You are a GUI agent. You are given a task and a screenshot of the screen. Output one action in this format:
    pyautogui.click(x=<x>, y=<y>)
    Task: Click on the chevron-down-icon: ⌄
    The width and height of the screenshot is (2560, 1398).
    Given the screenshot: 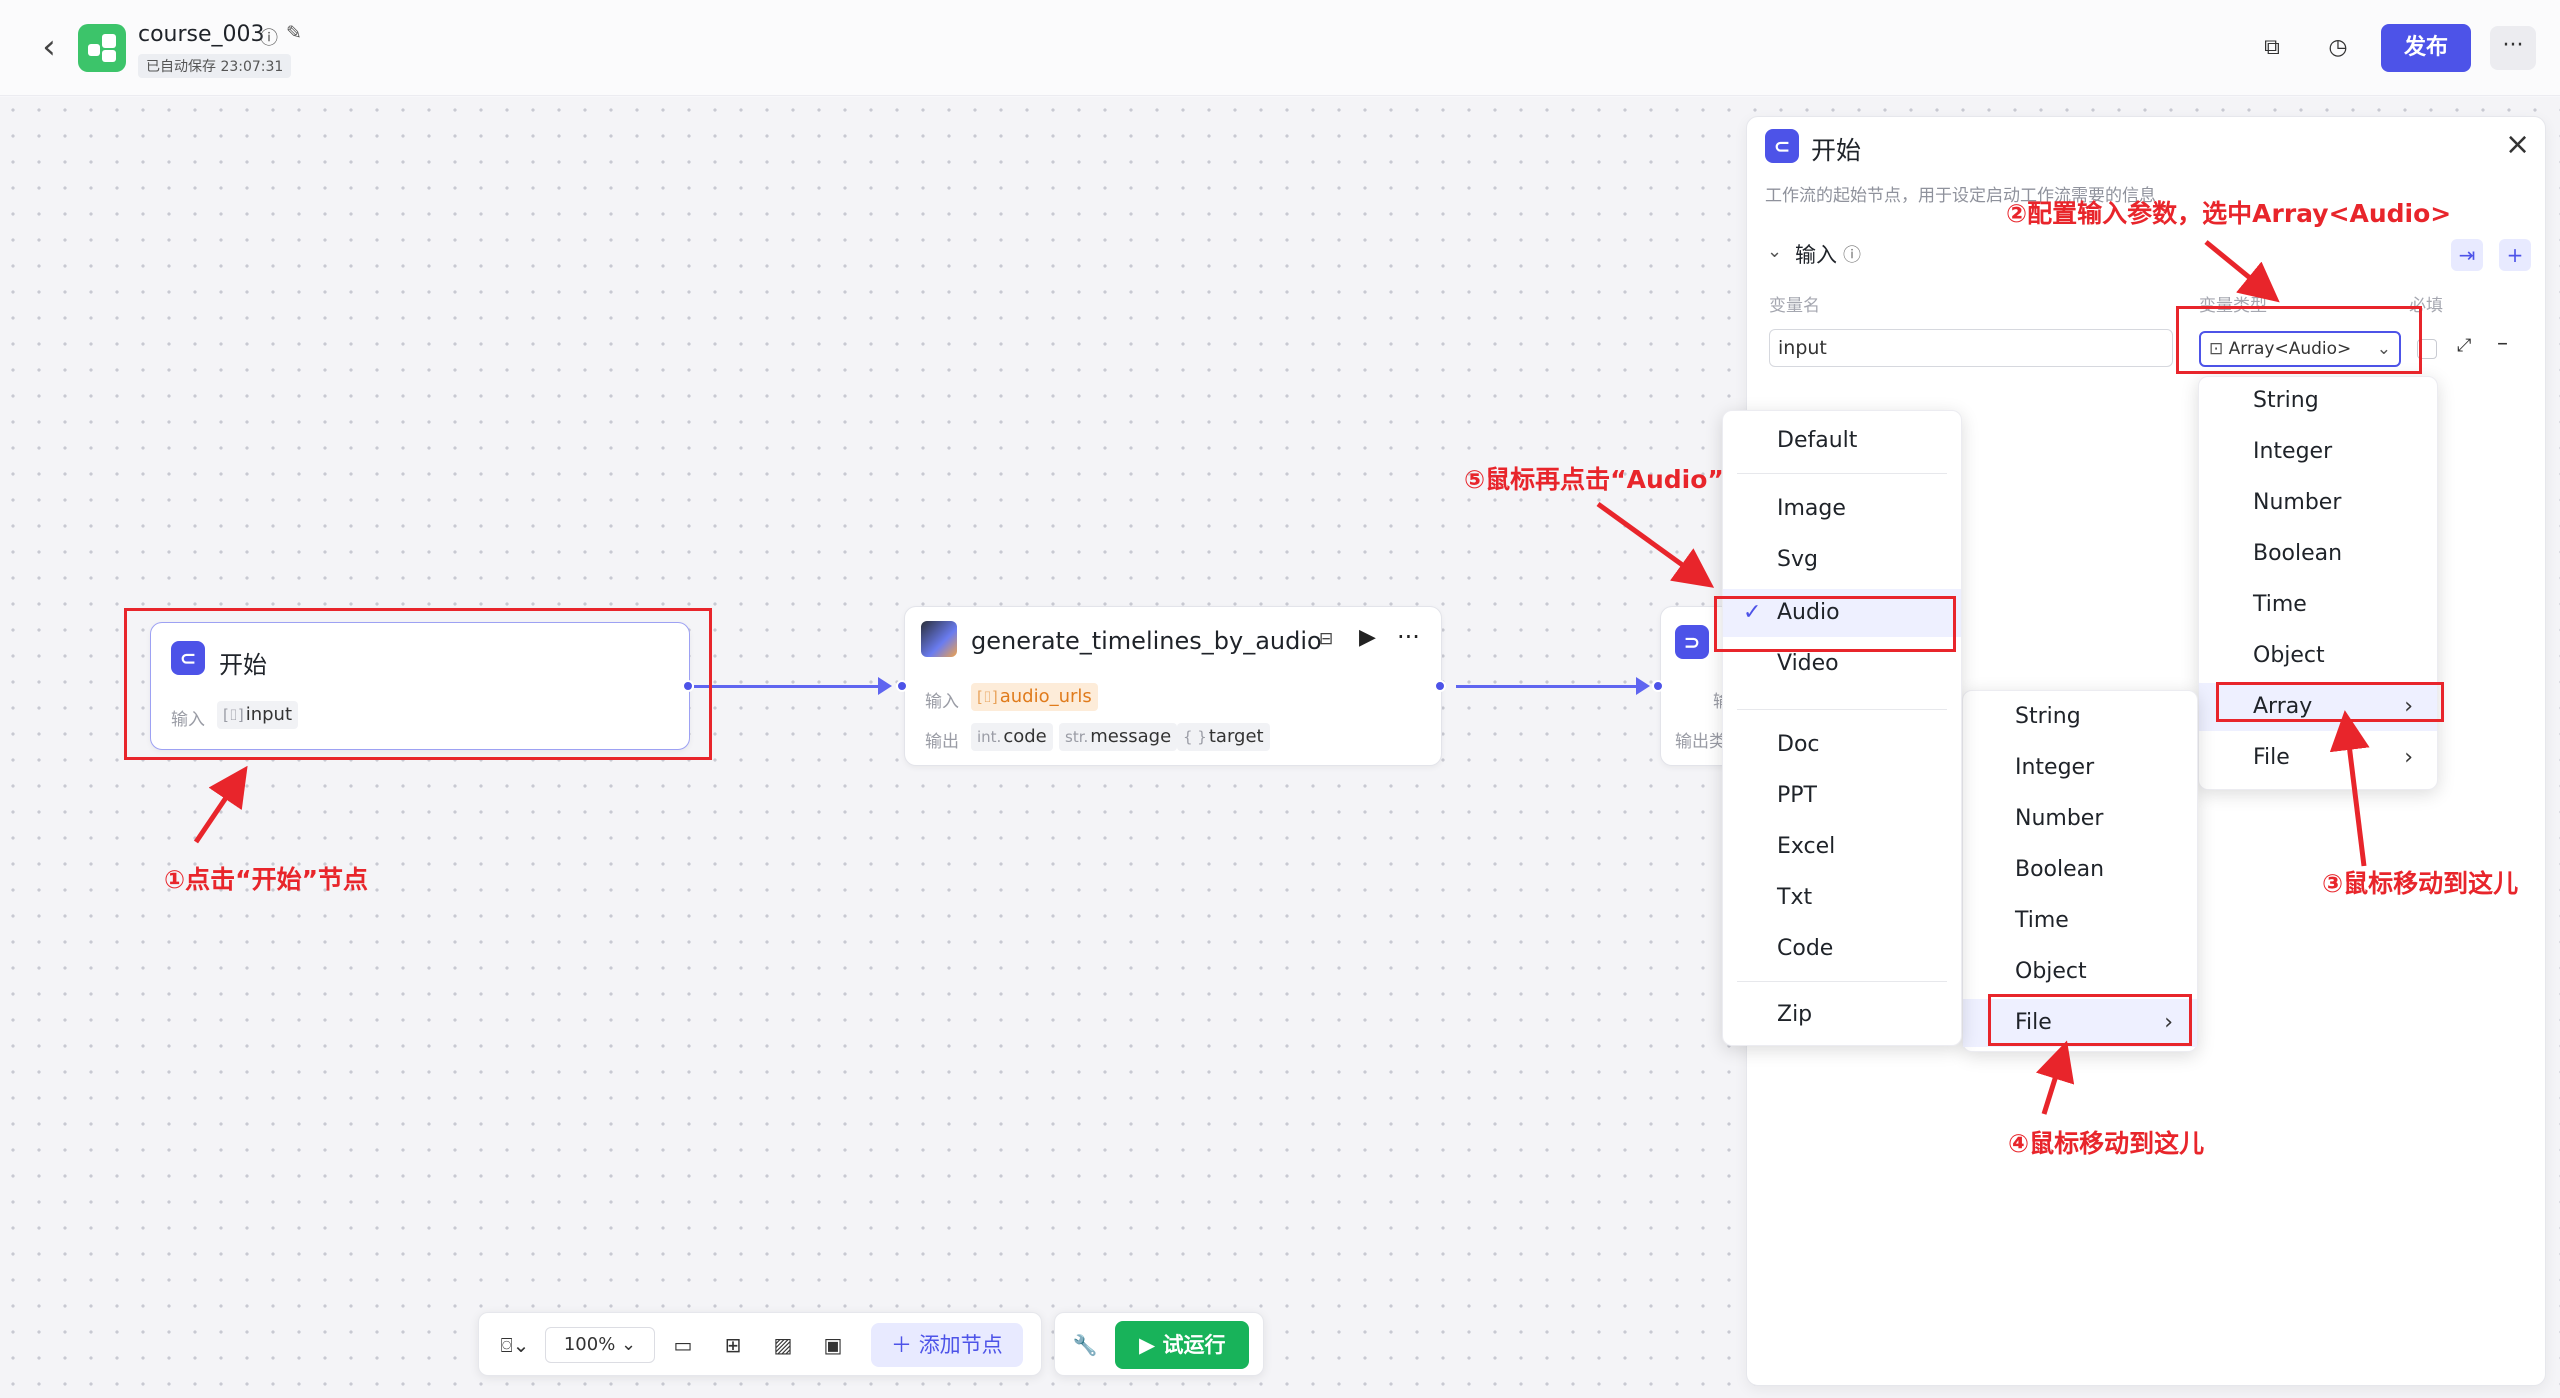 What is the action you would take?
    pyautogui.click(x=629, y=1344)
    